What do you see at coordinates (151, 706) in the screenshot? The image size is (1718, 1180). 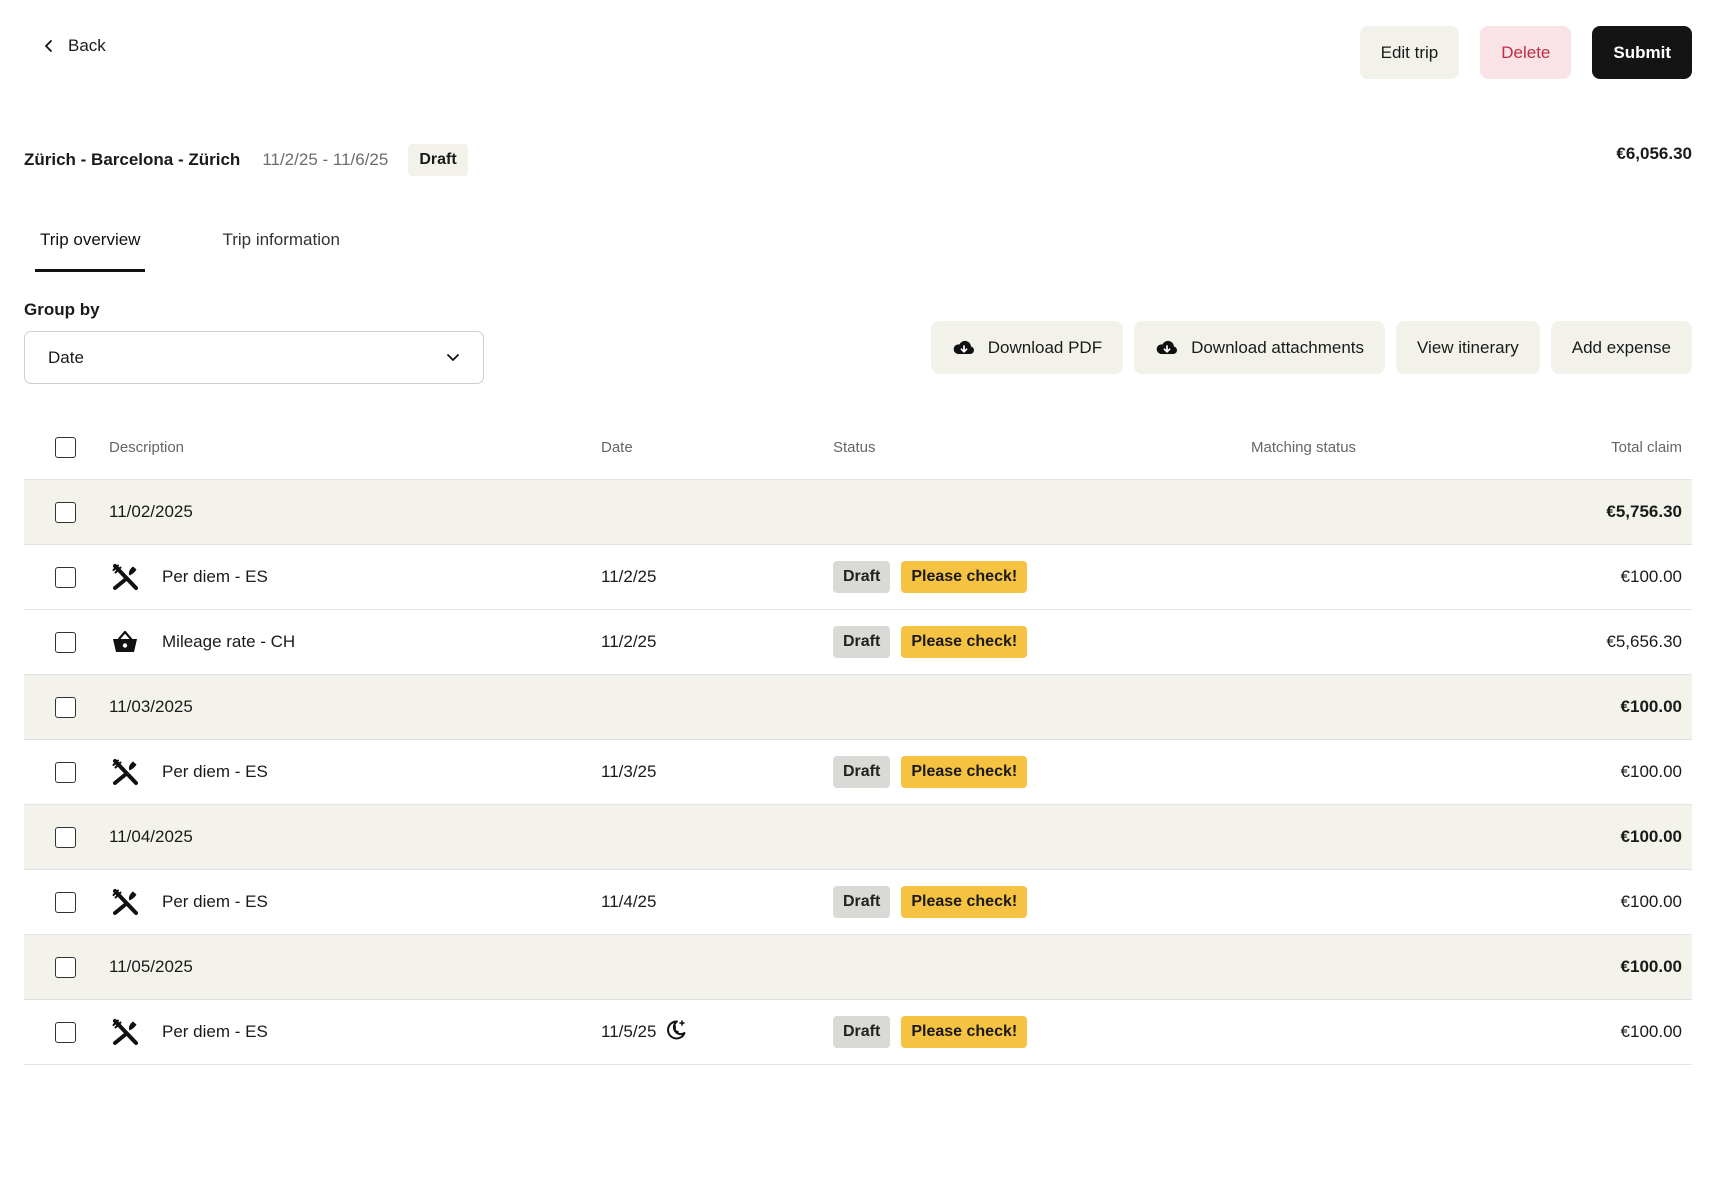 I see `group-date: 11/03/2025` at bounding box center [151, 706].